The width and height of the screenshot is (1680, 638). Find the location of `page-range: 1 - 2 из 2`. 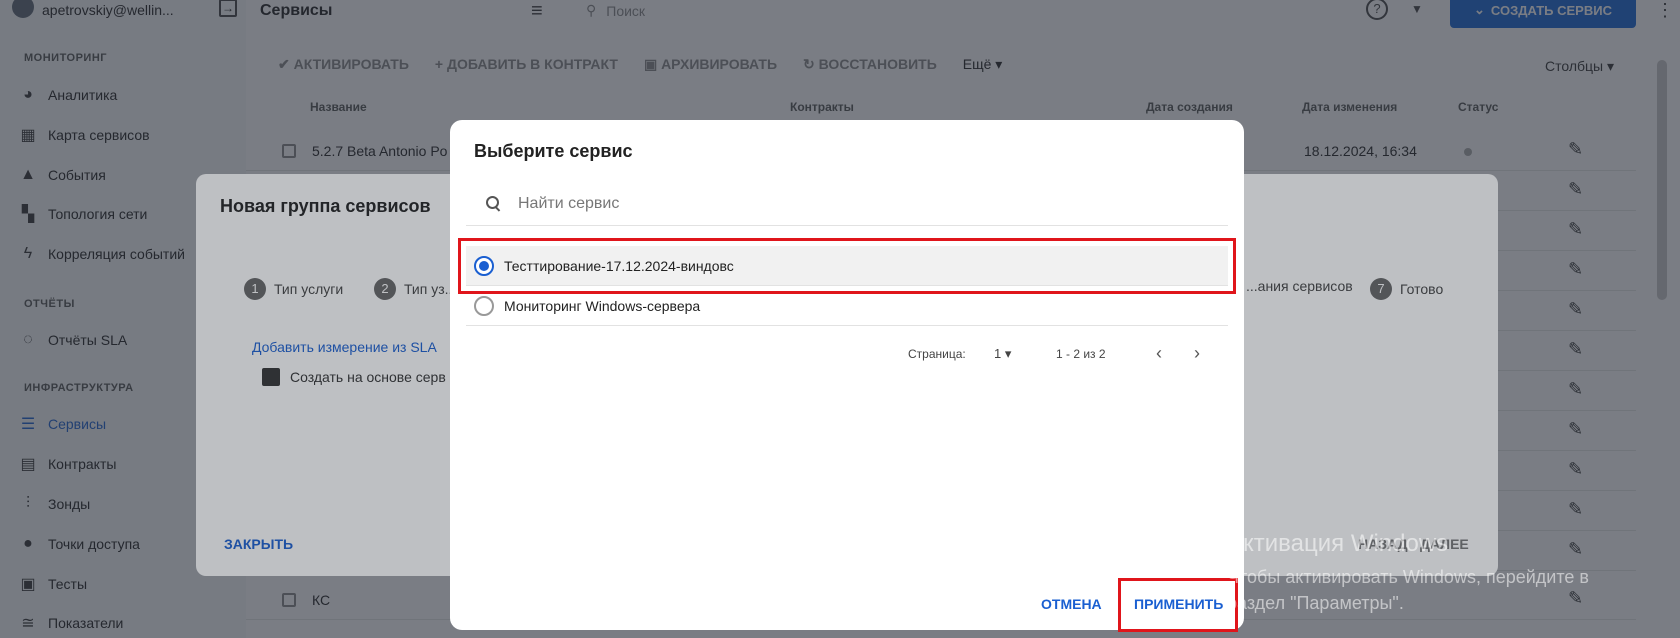

page-range: 1 - 2 из 2 is located at coordinates (1081, 354).